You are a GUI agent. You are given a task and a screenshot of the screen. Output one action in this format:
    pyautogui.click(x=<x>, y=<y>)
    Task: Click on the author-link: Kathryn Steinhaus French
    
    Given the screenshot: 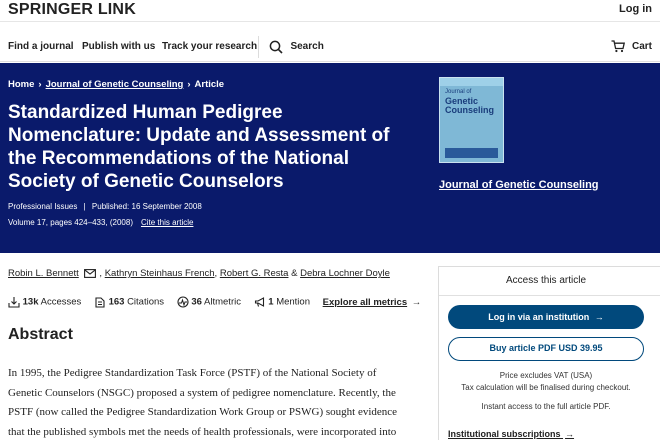 What is the action you would take?
    pyautogui.click(x=160, y=273)
    